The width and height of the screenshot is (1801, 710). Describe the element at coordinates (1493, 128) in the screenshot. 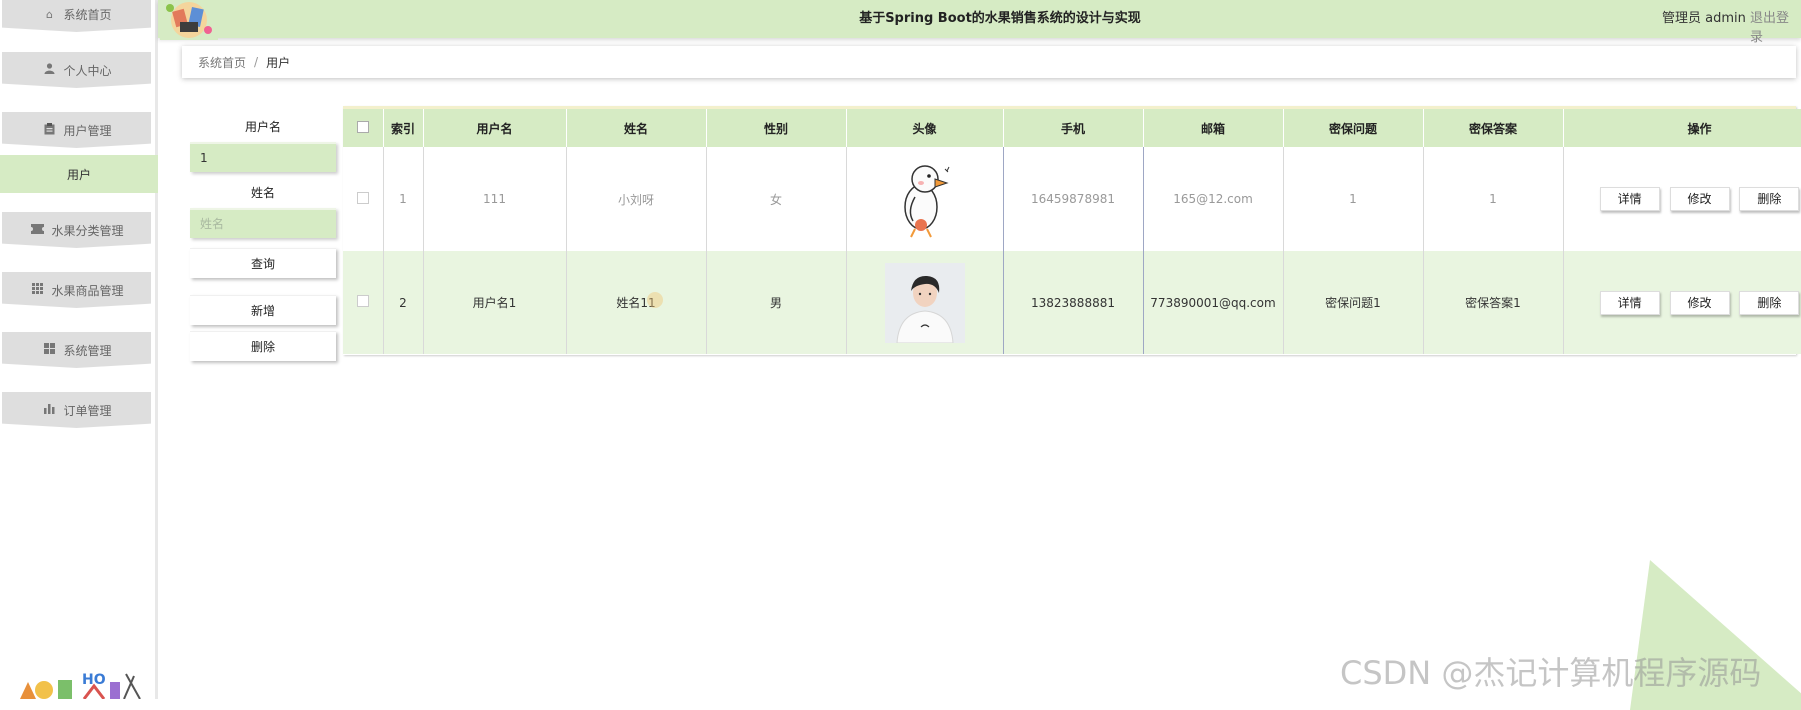

I see `column-header: 密保答案` at that location.